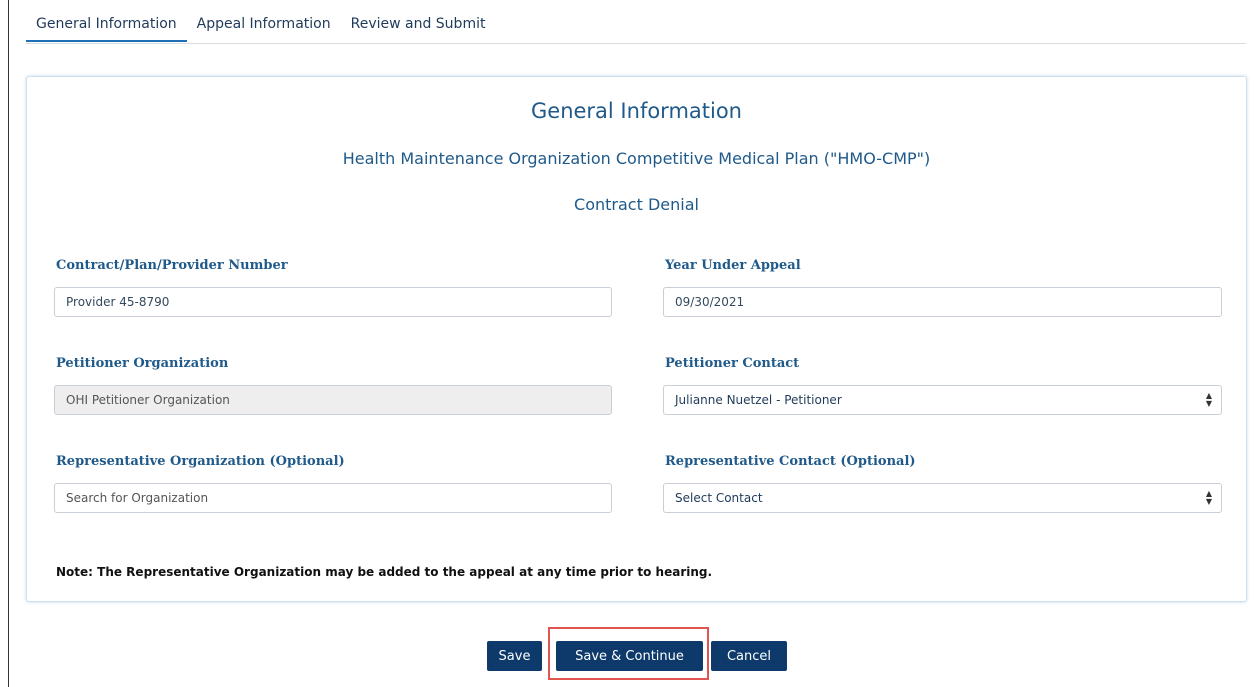  I want to click on petitioner-organization-input: OHI Petitioner Organization, so click(333, 400).